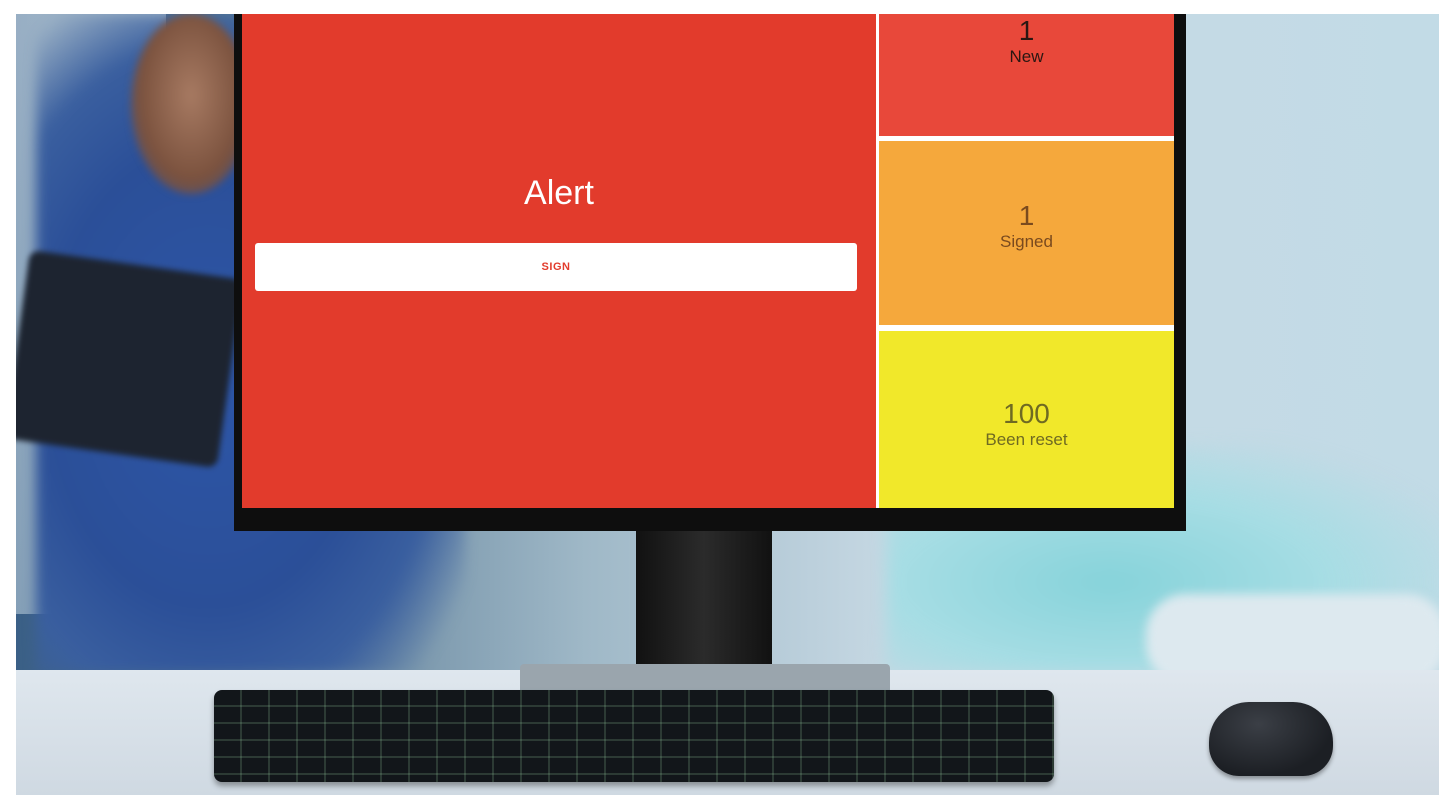 The height and width of the screenshot is (795, 1439). I want to click on tile-content: 1 Signed, so click(1026, 227).